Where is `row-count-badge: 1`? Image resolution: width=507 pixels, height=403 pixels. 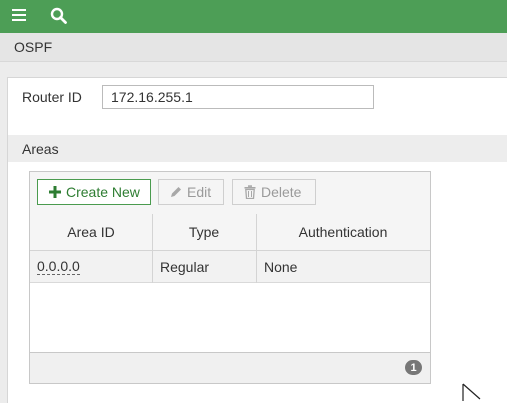
row-count-badge: 1 is located at coordinates (413, 367).